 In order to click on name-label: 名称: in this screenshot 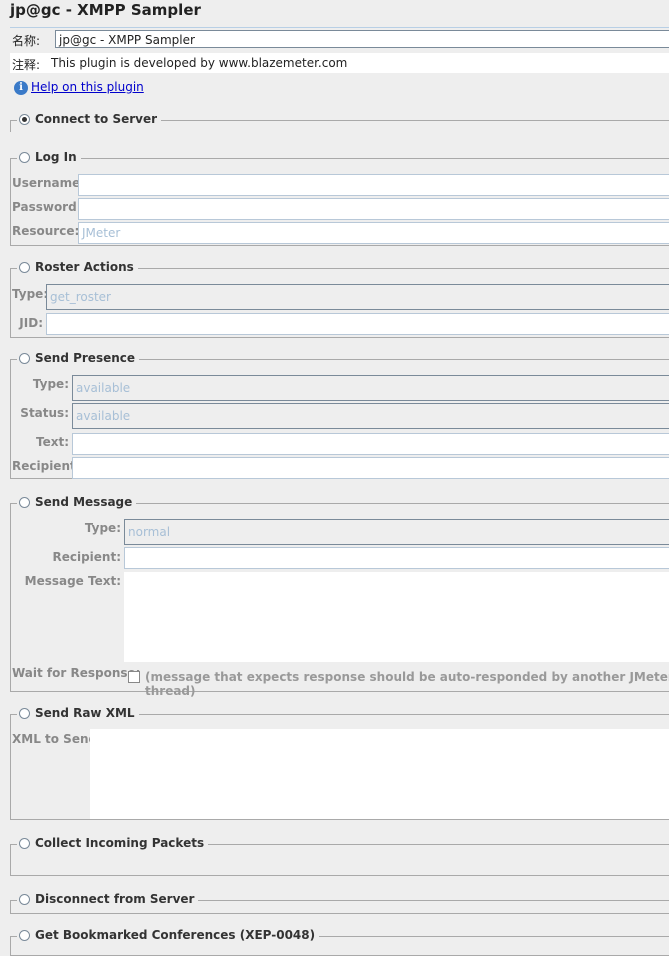, I will do `click(26, 41)`.